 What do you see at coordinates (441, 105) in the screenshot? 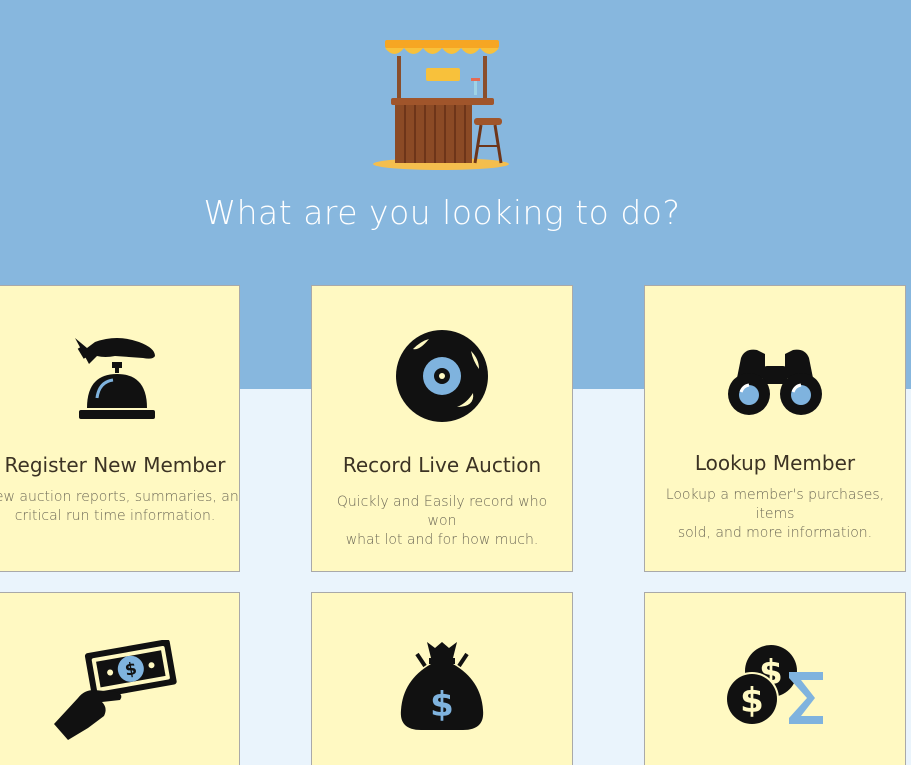
I see `tiki-bar-stand-icon` at bounding box center [441, 105].